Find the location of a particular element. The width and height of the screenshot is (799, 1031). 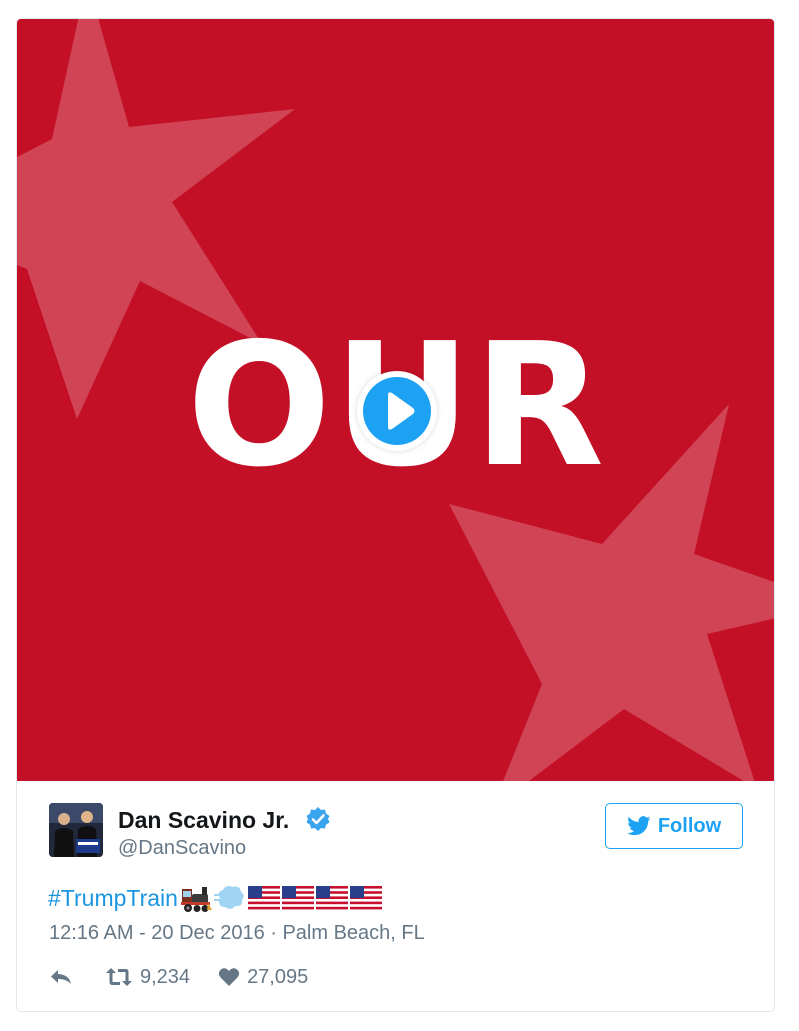

locomotive-emoji is located at coordinates (196, 899).